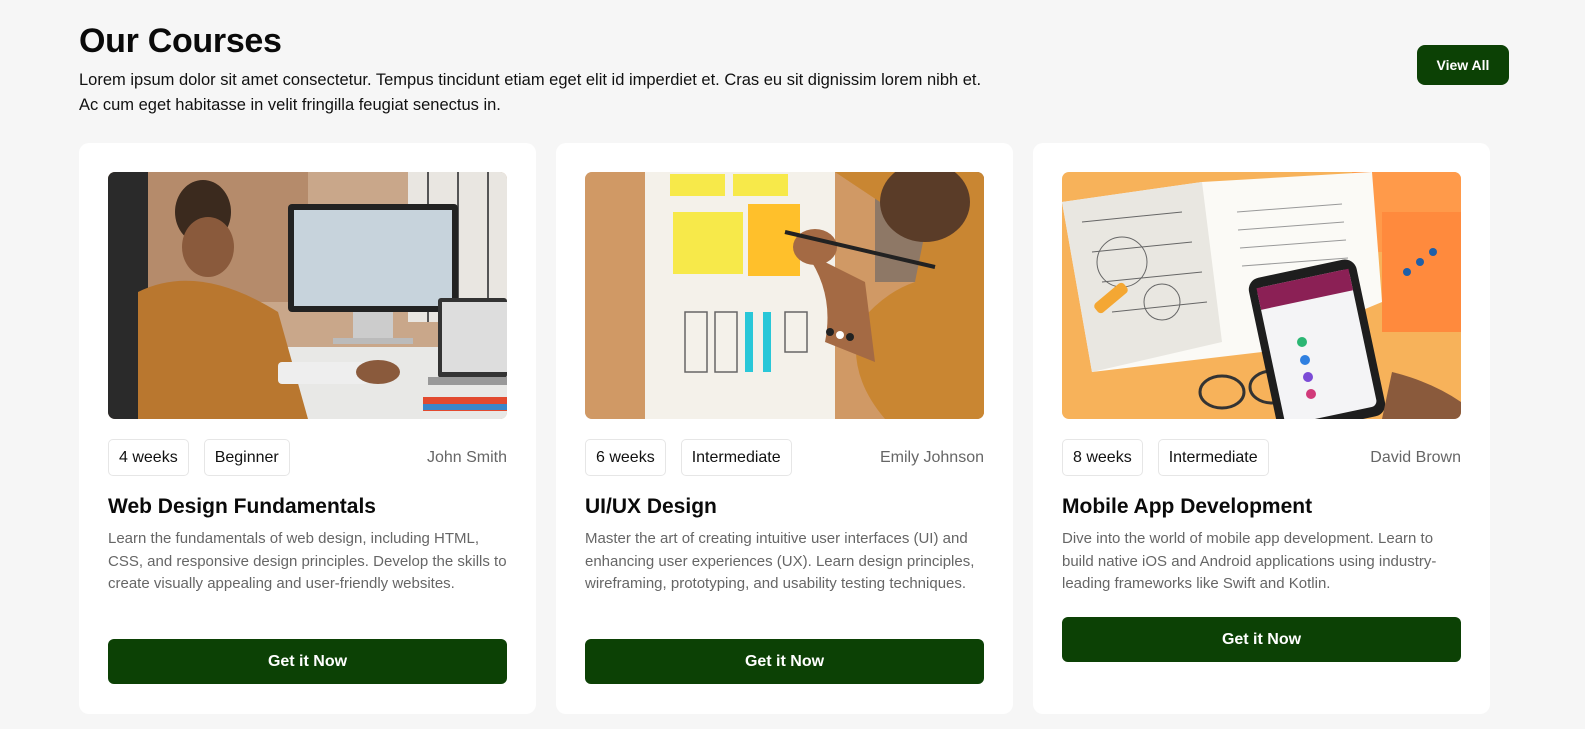 The width and height of the screenshot is (1585, 729). Describe the element at coordinates (1102, 457) in the screenshot. I see `duration-badge: 8 weeks` at that location.